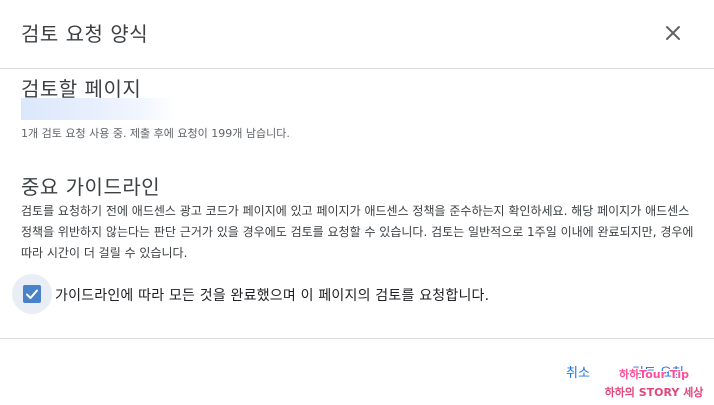  Describe the element at coordinates (578, 371) in the screenshot. I see `cancel-button: 취소` at that location.